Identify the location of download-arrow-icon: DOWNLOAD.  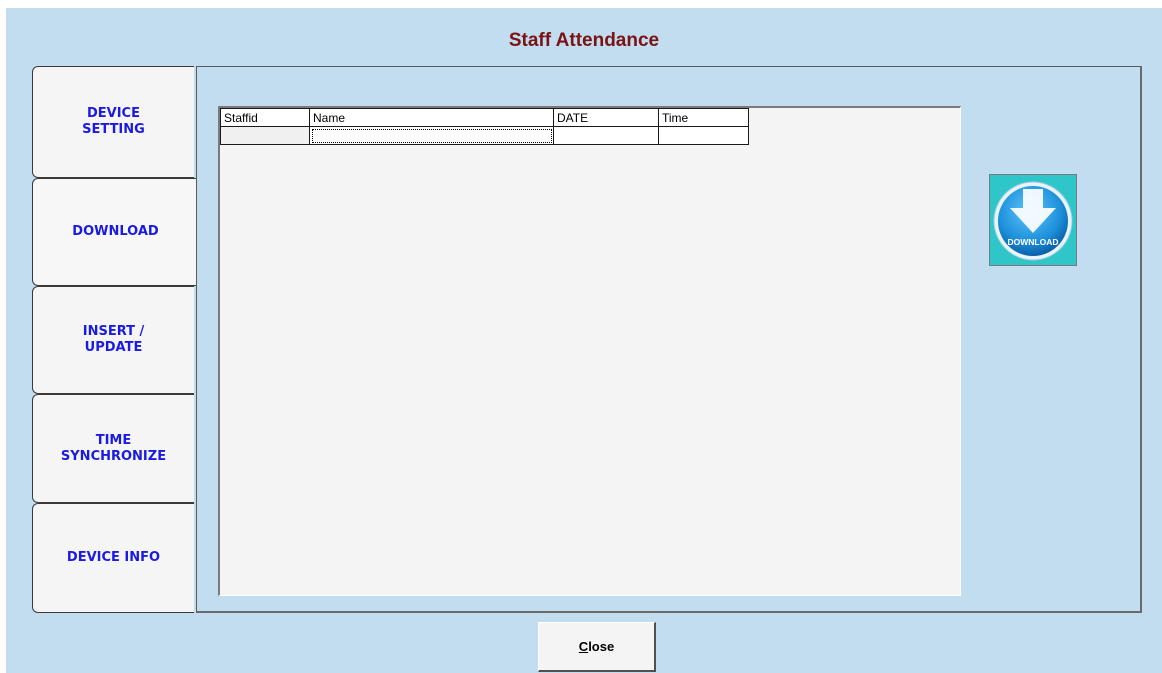
(1033, 221).